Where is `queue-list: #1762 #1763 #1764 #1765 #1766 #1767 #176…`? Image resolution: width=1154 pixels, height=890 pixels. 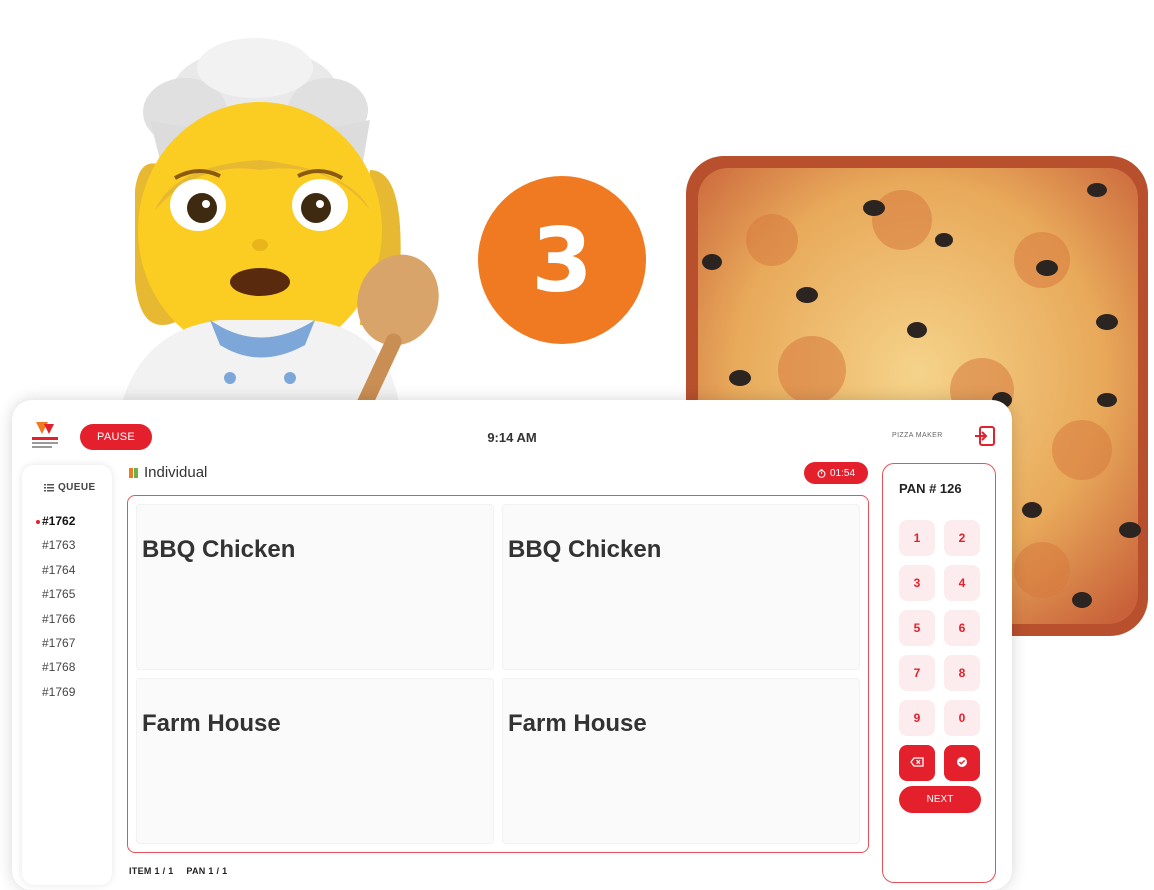 queue-list: #1762 #1763 #1764 #1765 #1766 #1767 #176… is located at coordinates (55, 606).